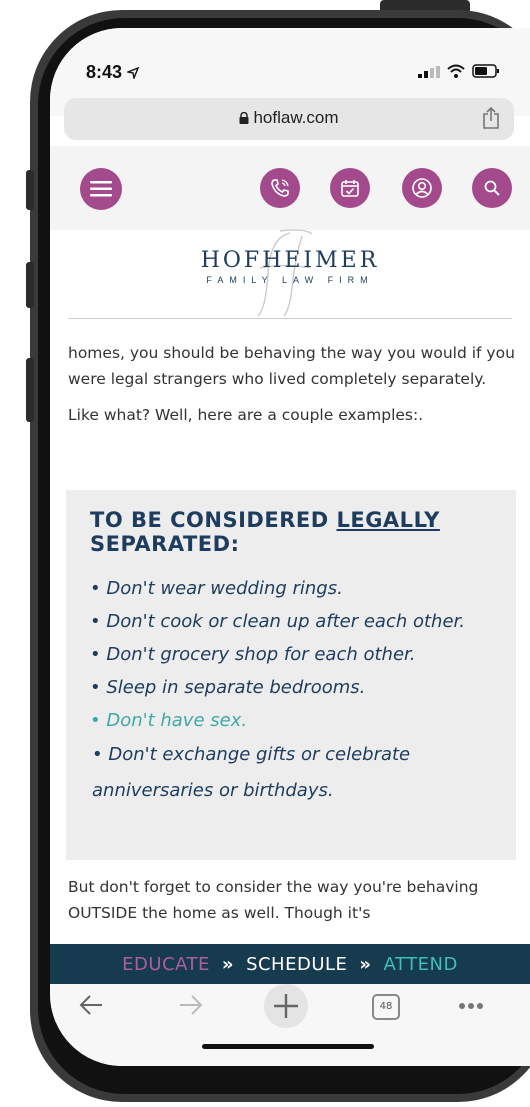  What do you see at coordinates (422, 188) in the screenshot?
I see `user-icon` at bounding box center [422, 188].